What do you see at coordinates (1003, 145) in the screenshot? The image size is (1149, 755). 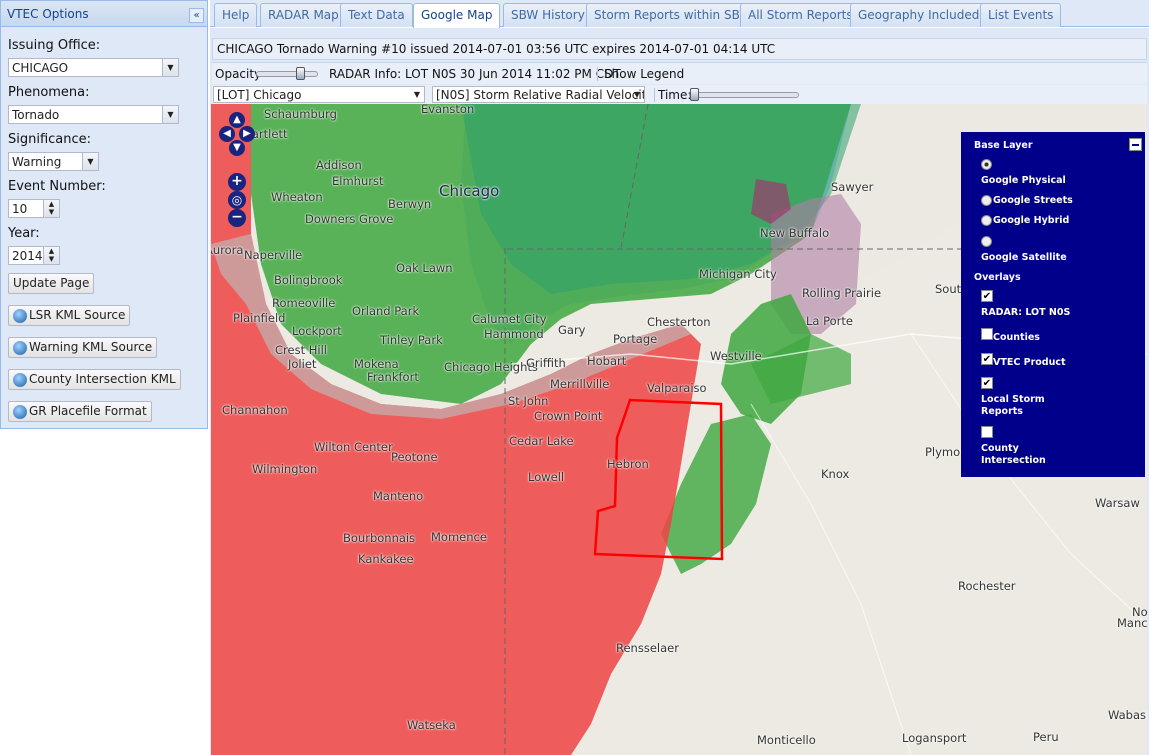 I see `base-layer-title: Base Layer` at bounding box center [1003, 145].